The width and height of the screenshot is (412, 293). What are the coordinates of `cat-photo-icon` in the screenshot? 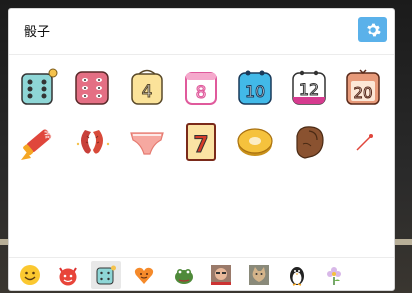 It's located at (259, 275).